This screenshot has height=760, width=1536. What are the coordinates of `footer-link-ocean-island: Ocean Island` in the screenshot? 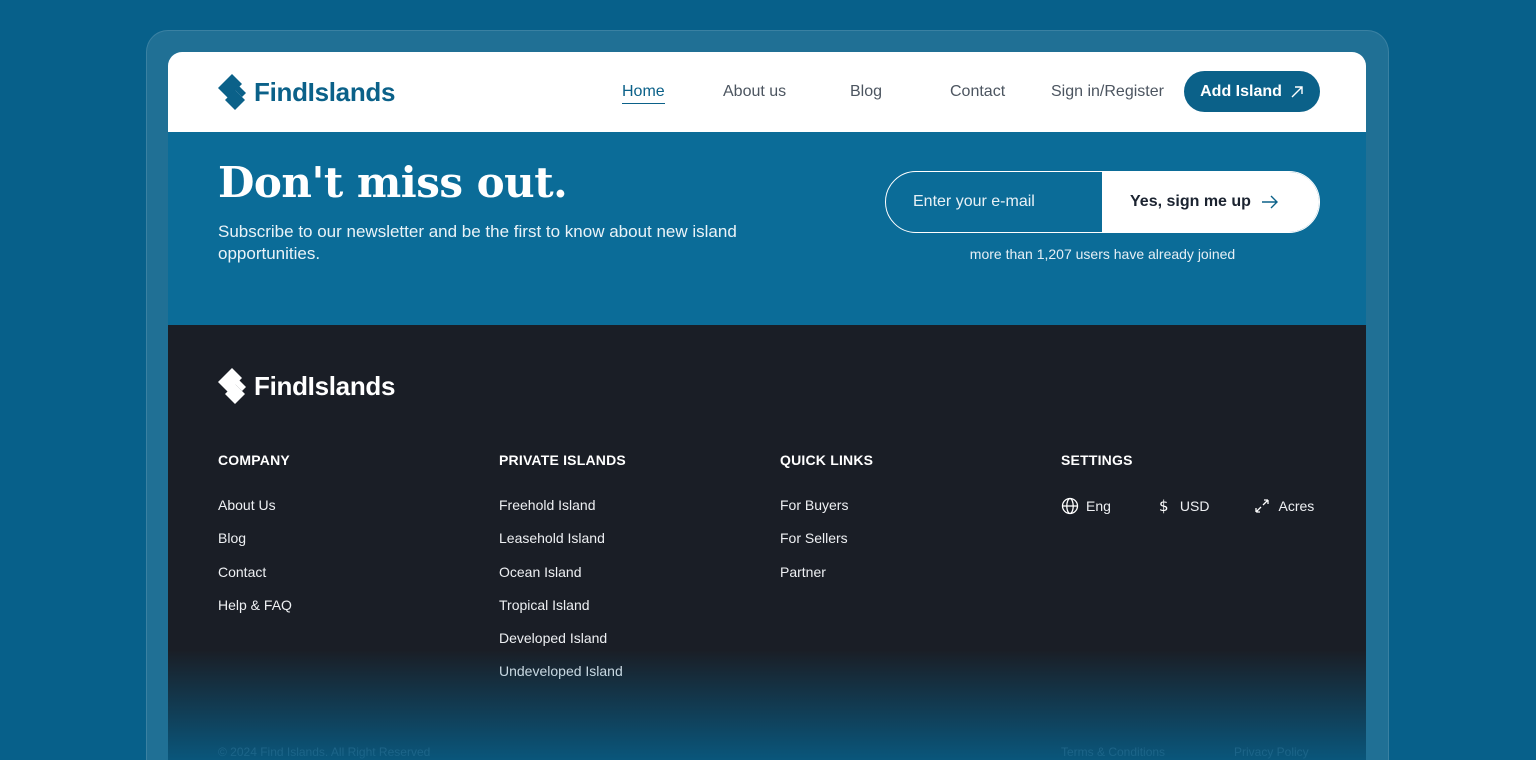 It's located at (562, 580).